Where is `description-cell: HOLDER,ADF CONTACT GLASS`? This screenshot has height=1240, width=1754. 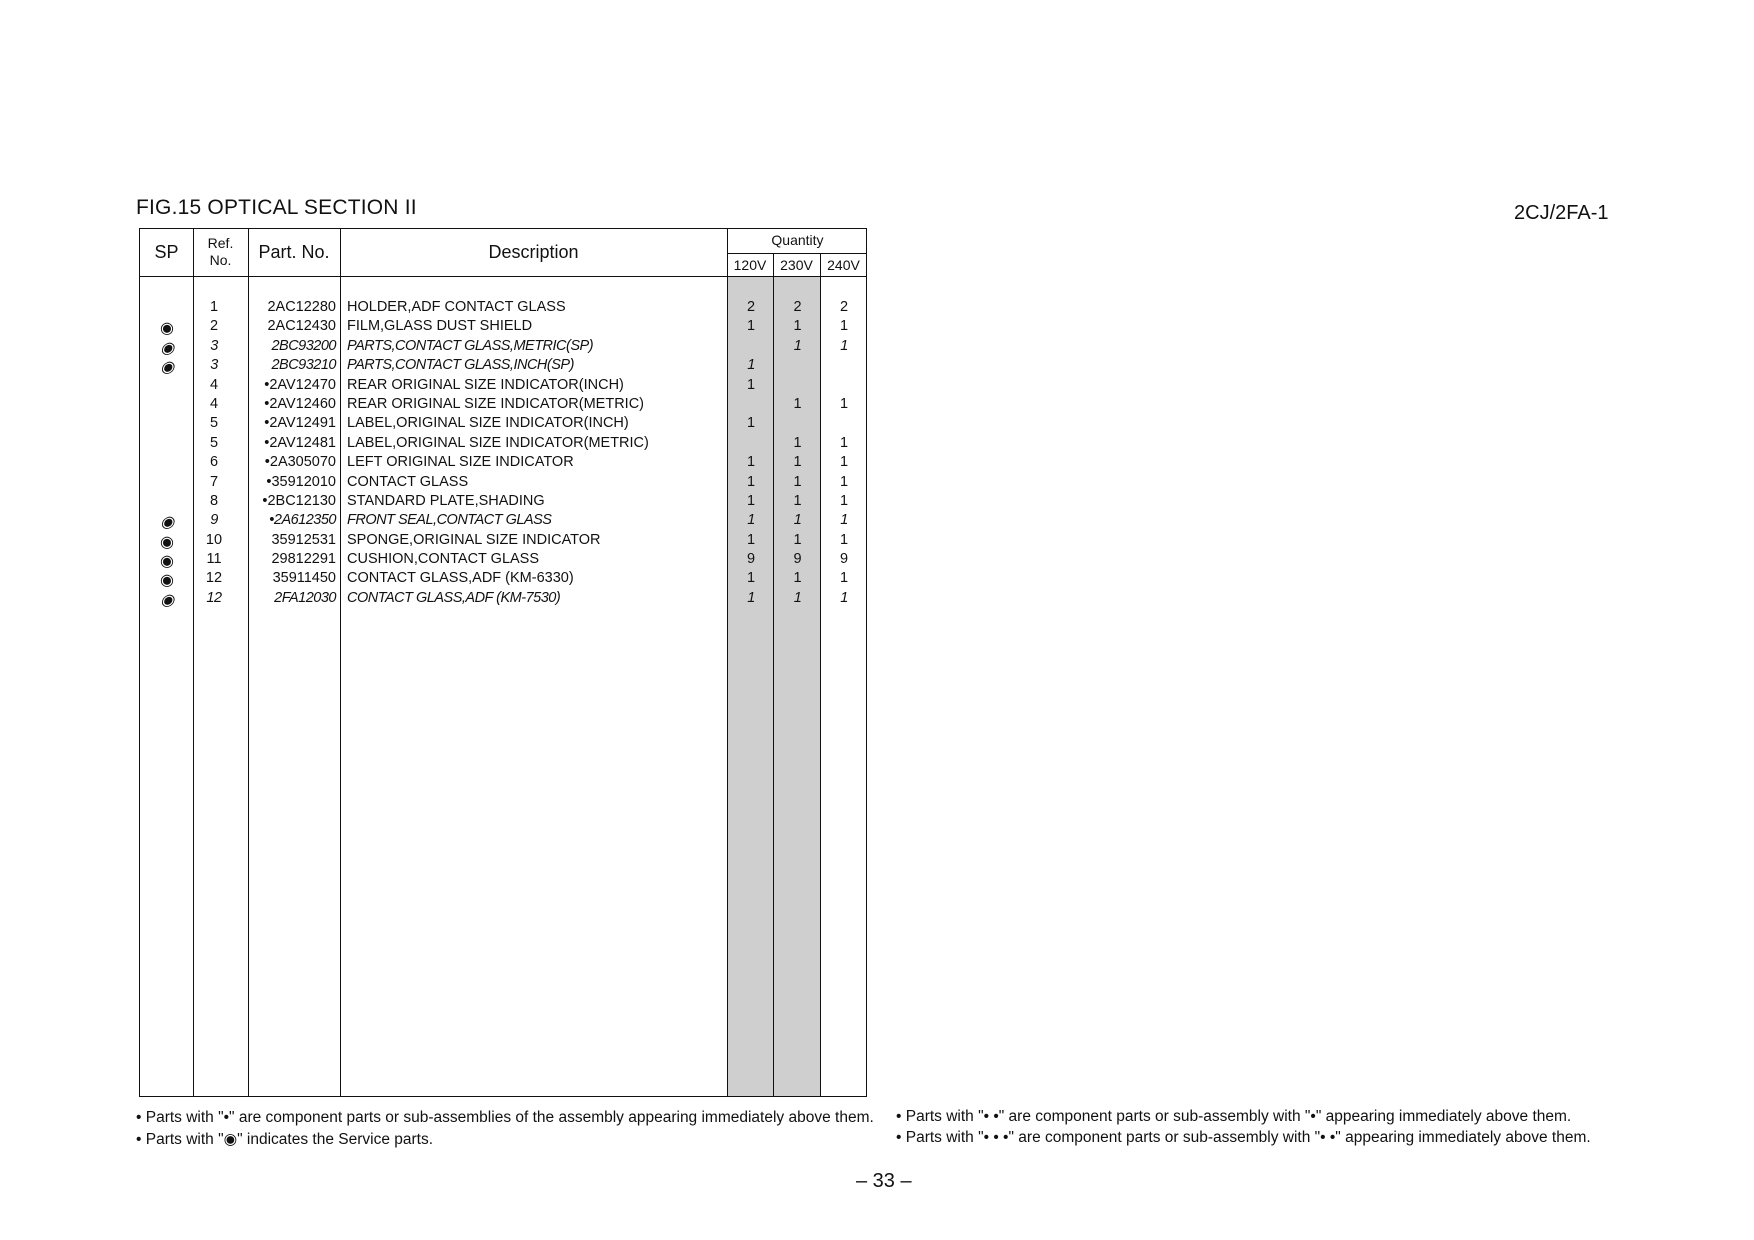
description-cell: HOLDER,ADF CONTACT GLASS is located at coordinates (456, 307).